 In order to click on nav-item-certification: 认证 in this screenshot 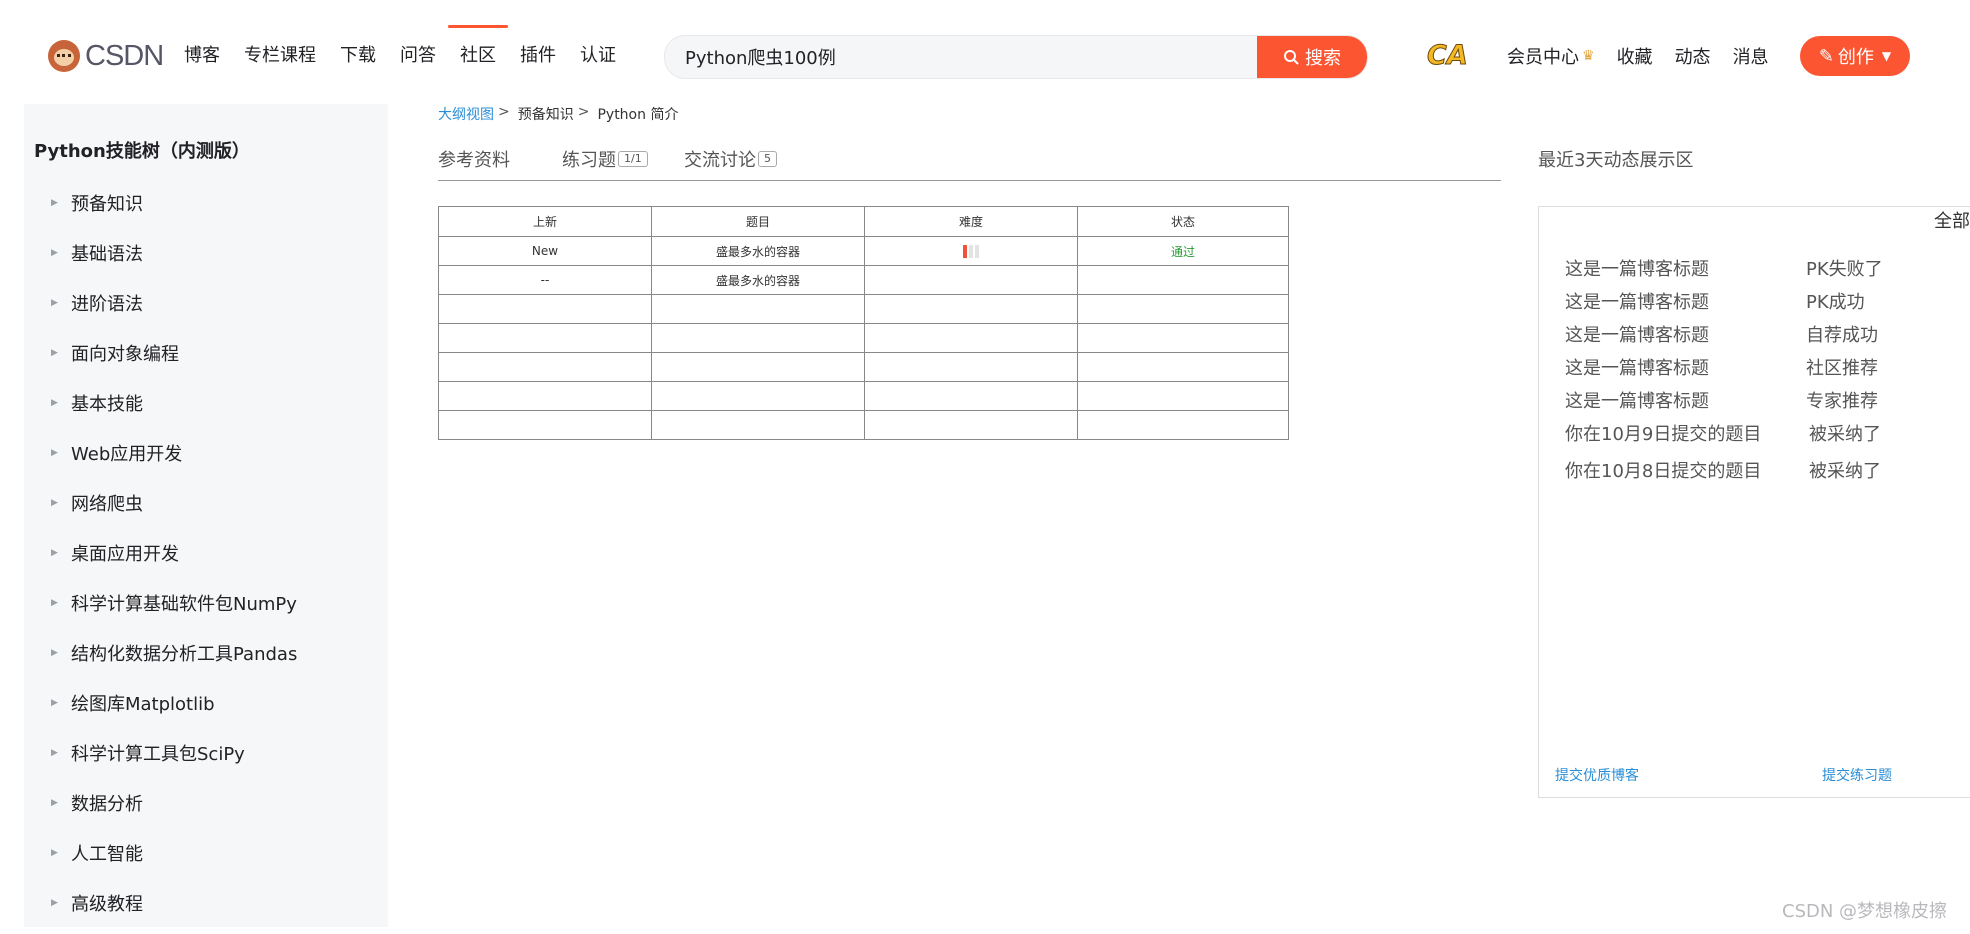, I will do `click(598, 56)`.